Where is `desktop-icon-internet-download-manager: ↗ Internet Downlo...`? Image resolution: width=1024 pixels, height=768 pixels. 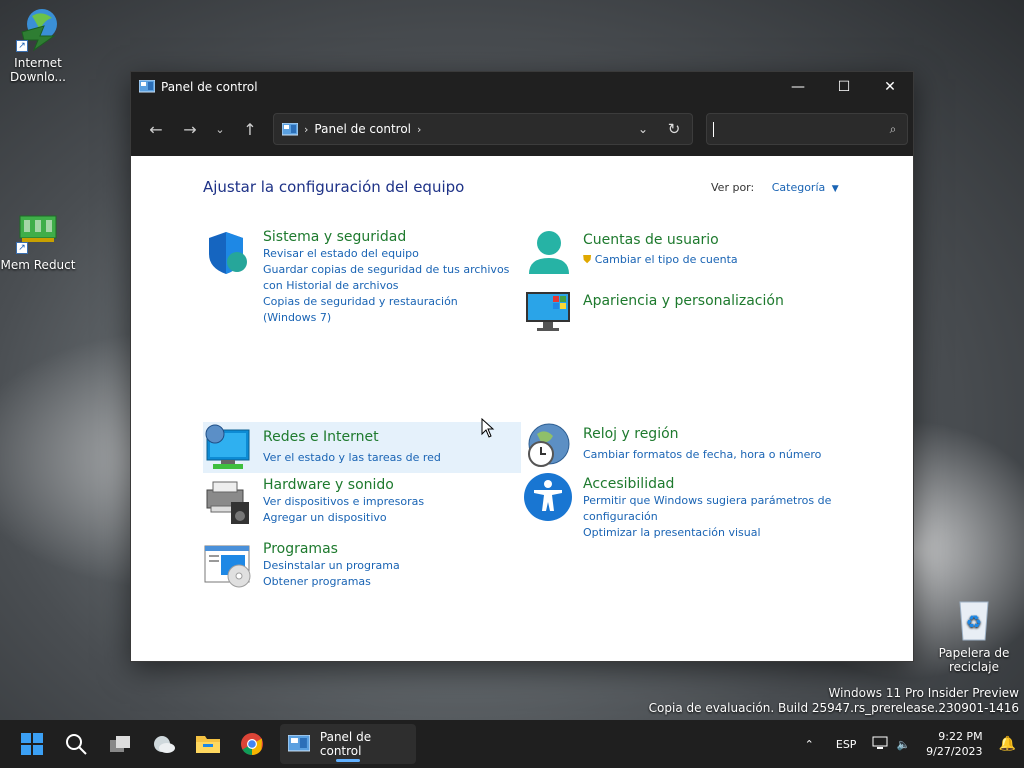 desktop-icon-internet-download-manager: ↗ Internet Downlo... is located at coordinates (38, 45).